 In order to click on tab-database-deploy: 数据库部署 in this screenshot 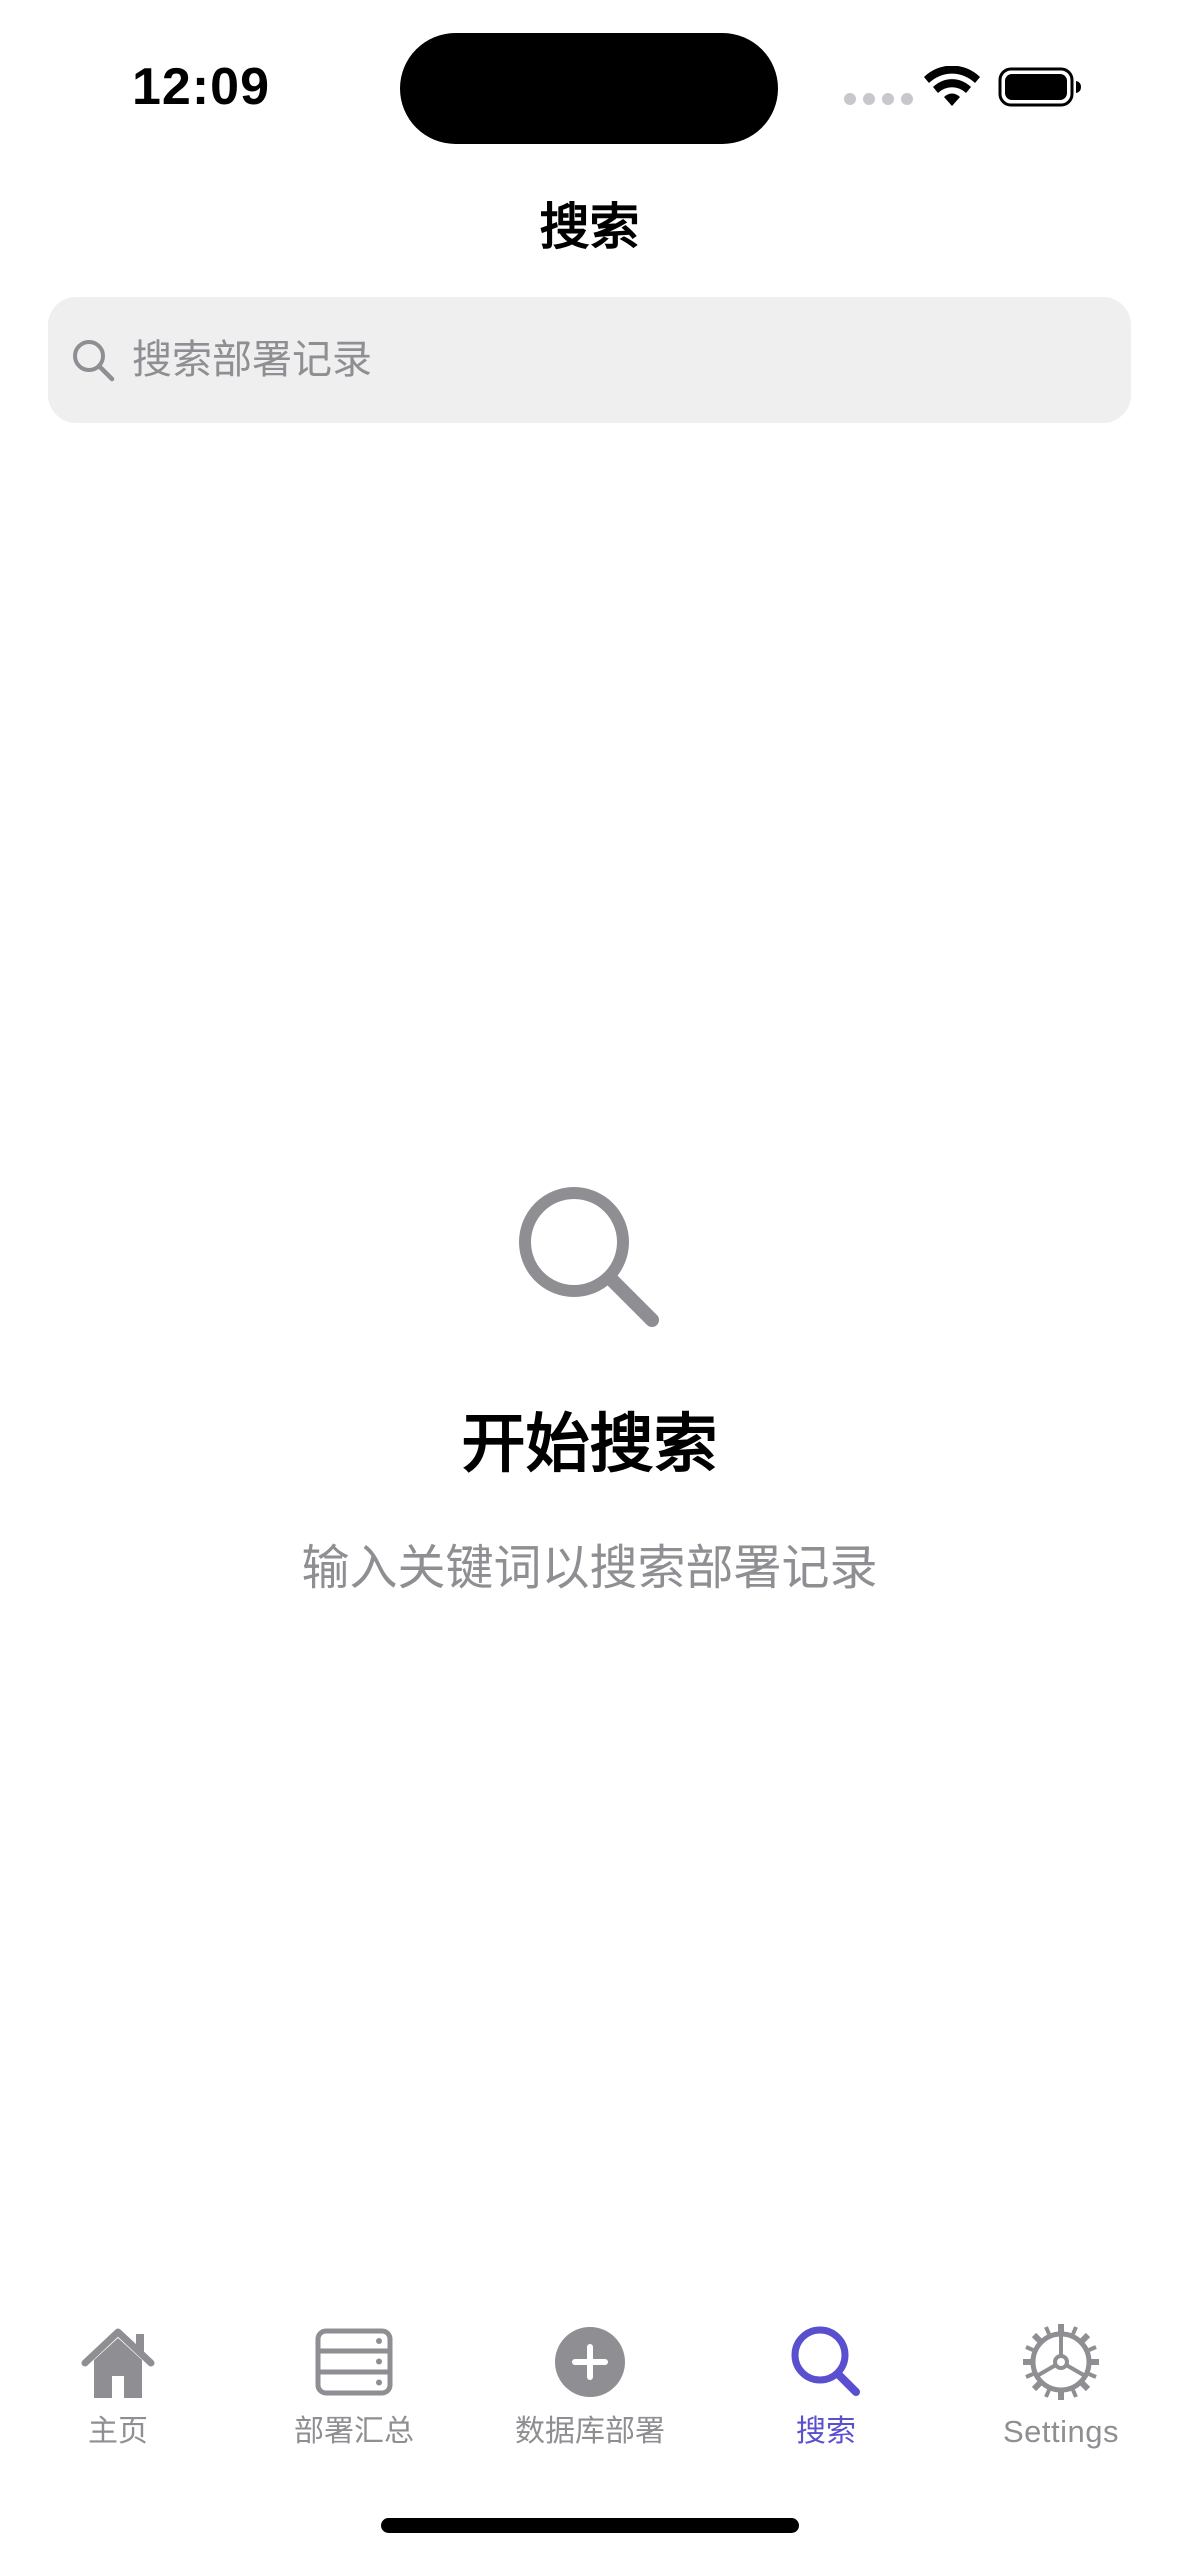, I will do `click(590, 2395)`.